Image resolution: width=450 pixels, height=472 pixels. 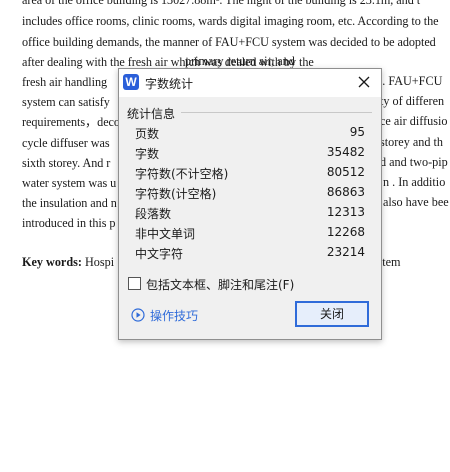 I want to click on keywords-line: Key words: Hospi, so click(x=68, y=262).